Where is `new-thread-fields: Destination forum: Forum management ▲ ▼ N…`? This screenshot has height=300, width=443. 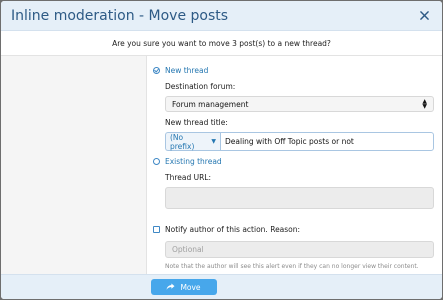 new-thread-fields: Destination forum: Forum management ▲ ▼ N… is located at coordinates (293, 116).